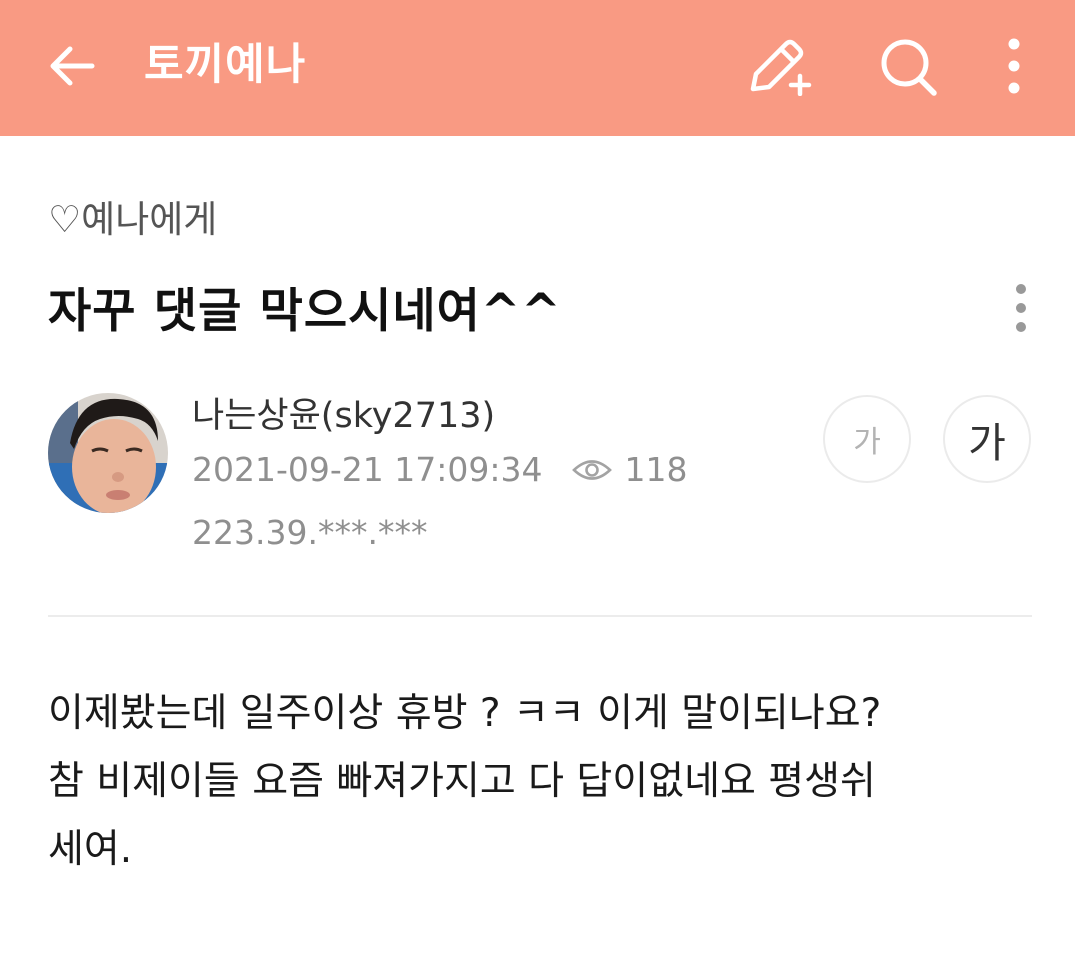 This screenshot has width=1075, height=966. I want to click on font-size-increase-button: 가, so click(987, 439).